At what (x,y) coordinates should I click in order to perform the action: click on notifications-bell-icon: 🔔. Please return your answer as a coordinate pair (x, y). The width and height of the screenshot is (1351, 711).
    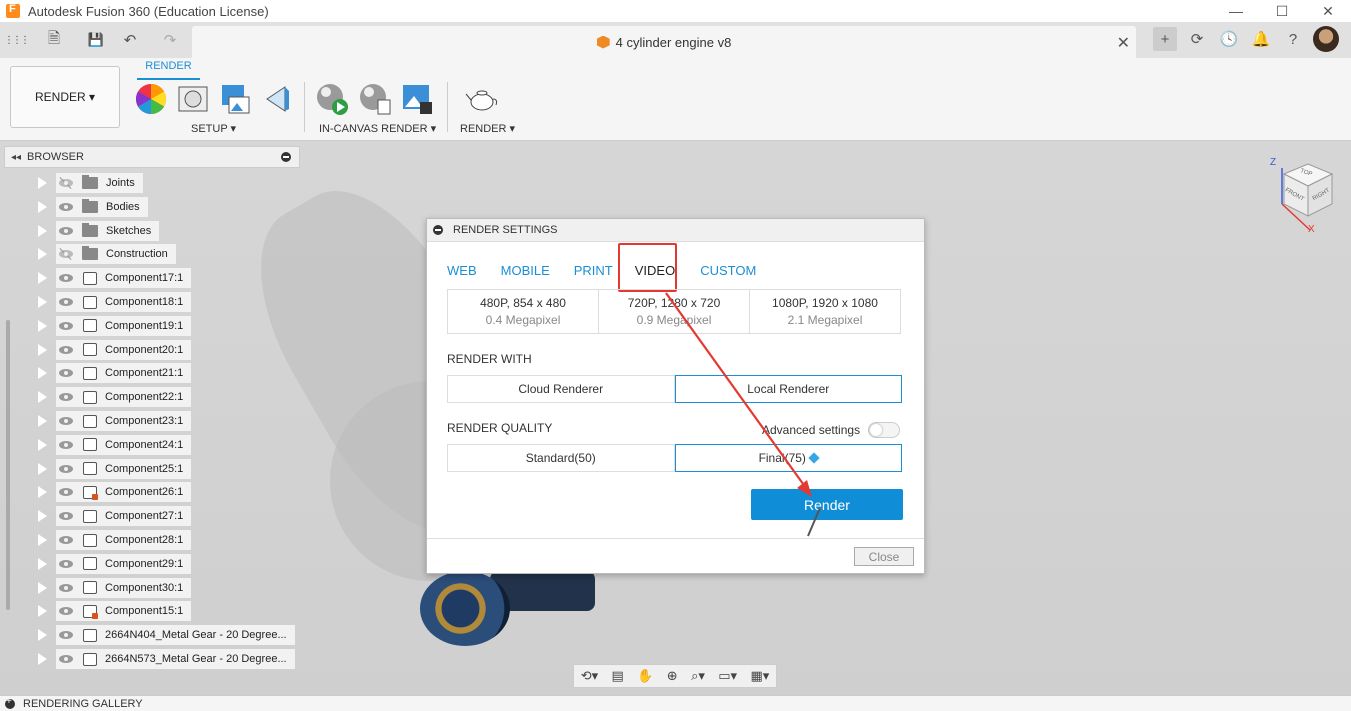
    Looking at the image, I should click on (1261, 39).